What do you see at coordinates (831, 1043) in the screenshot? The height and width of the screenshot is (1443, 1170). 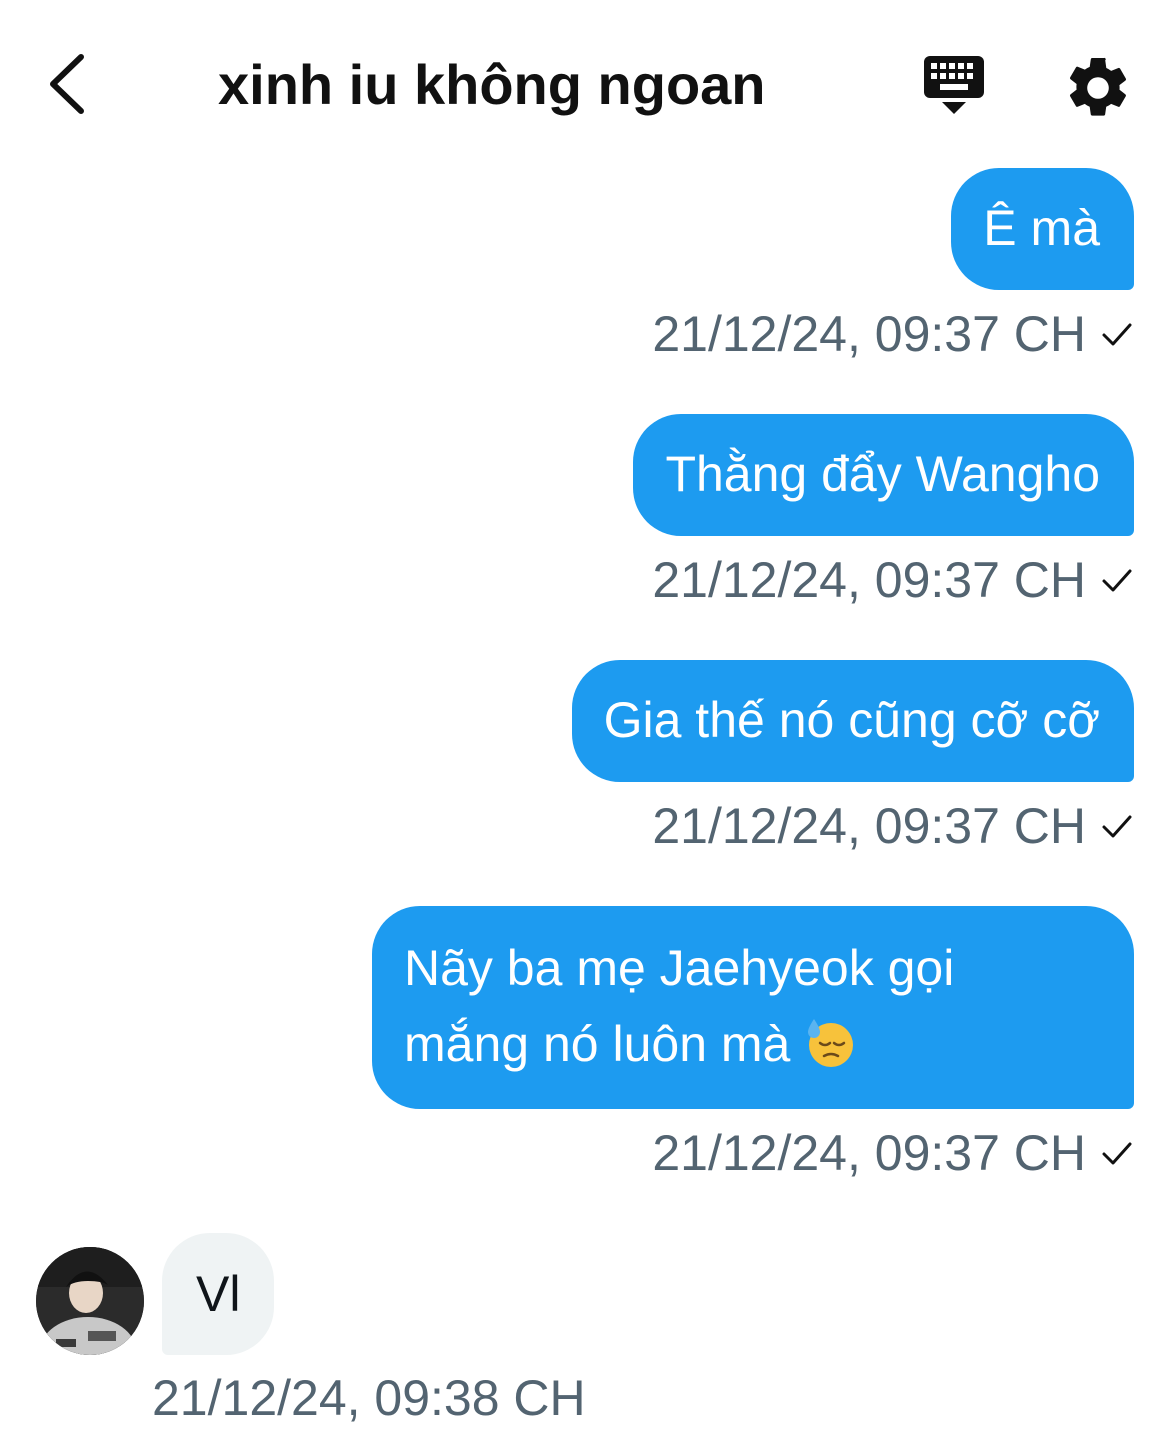 I see `downcast-sweat-face-emoji` at bounding box center [831, 1043].